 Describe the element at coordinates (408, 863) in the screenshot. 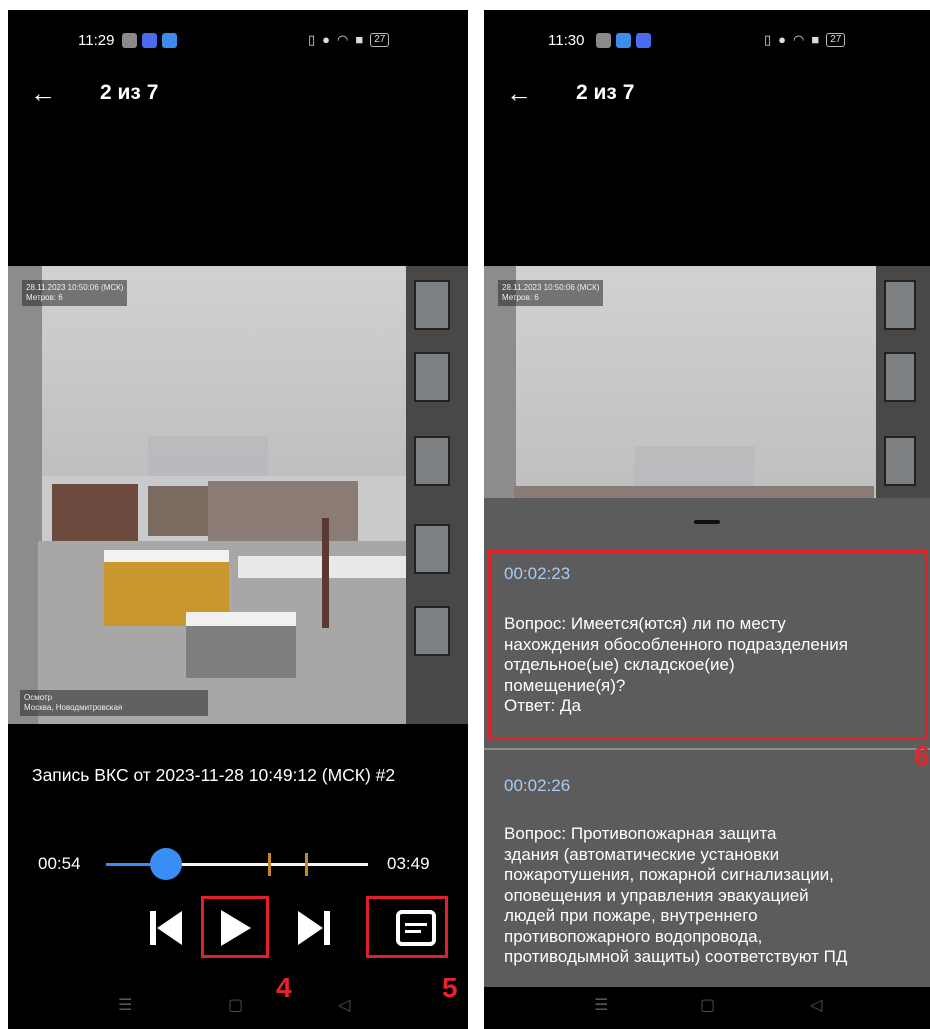

I see `total-time: 03:49` at that location.